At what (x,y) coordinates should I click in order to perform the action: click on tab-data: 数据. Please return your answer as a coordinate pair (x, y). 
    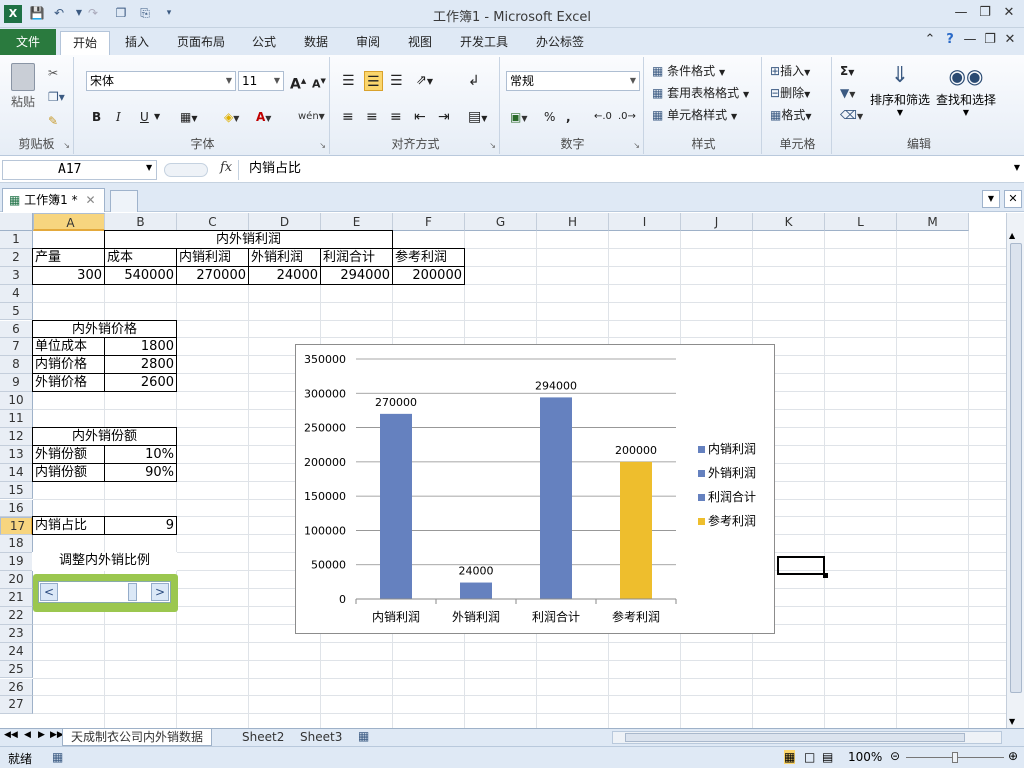
    Looking at the image, I should click on (316, 44).